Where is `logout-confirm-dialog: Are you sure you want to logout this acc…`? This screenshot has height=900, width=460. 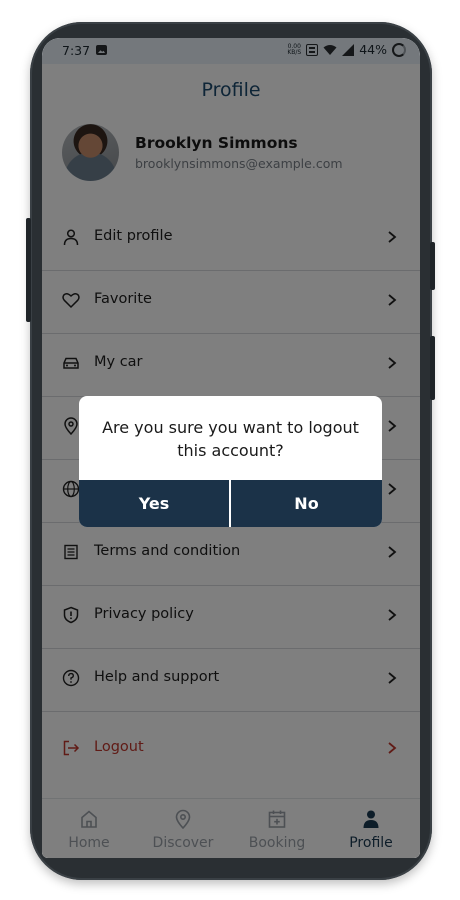 logout-confirm-dialog: Are you sure you want to logout this acc… is located at coordinates (230, 461).